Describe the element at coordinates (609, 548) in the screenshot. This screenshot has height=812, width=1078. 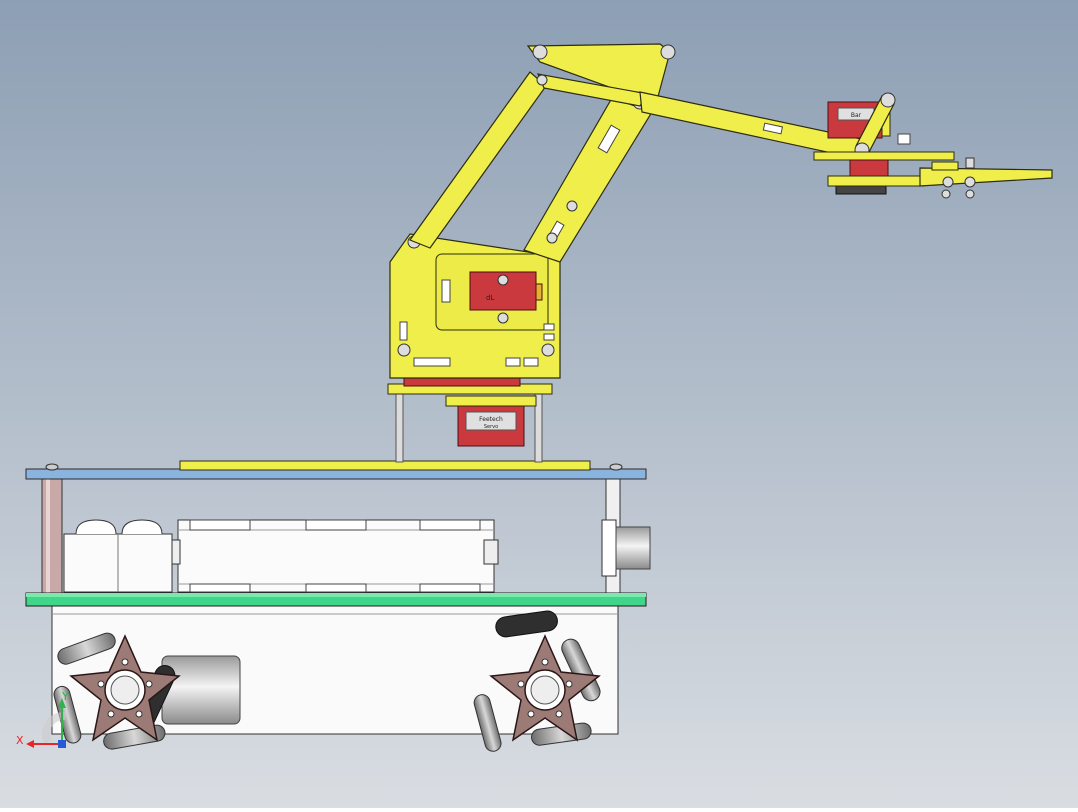
I see `ultrasonic-sensor-mount` at that location.